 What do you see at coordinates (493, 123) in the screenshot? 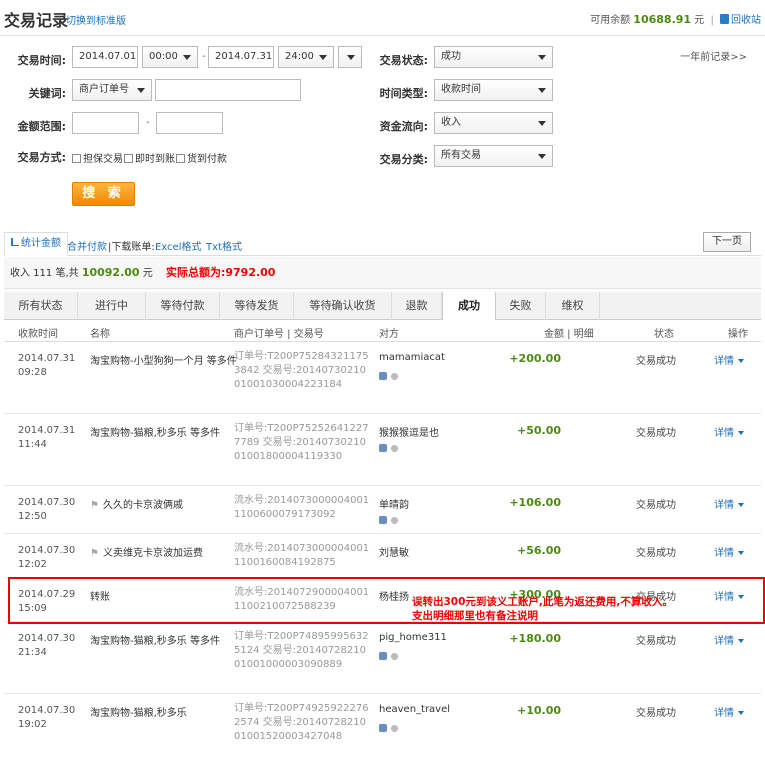
I see `flow-select: 收入` at bounding box center [493, 123].